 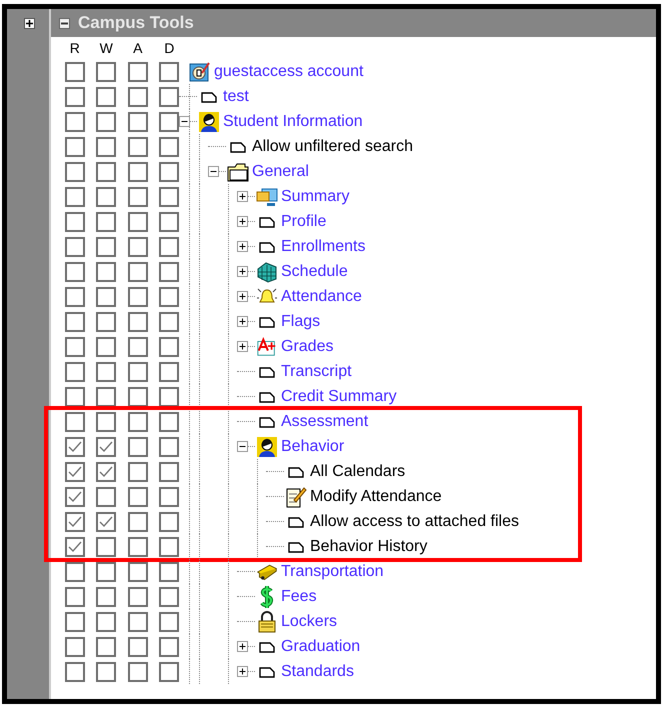 What do you see at coordinates (332, 572) in the screenshot?
I see `tool-link: Transportation` at bounding box center [332, 572].